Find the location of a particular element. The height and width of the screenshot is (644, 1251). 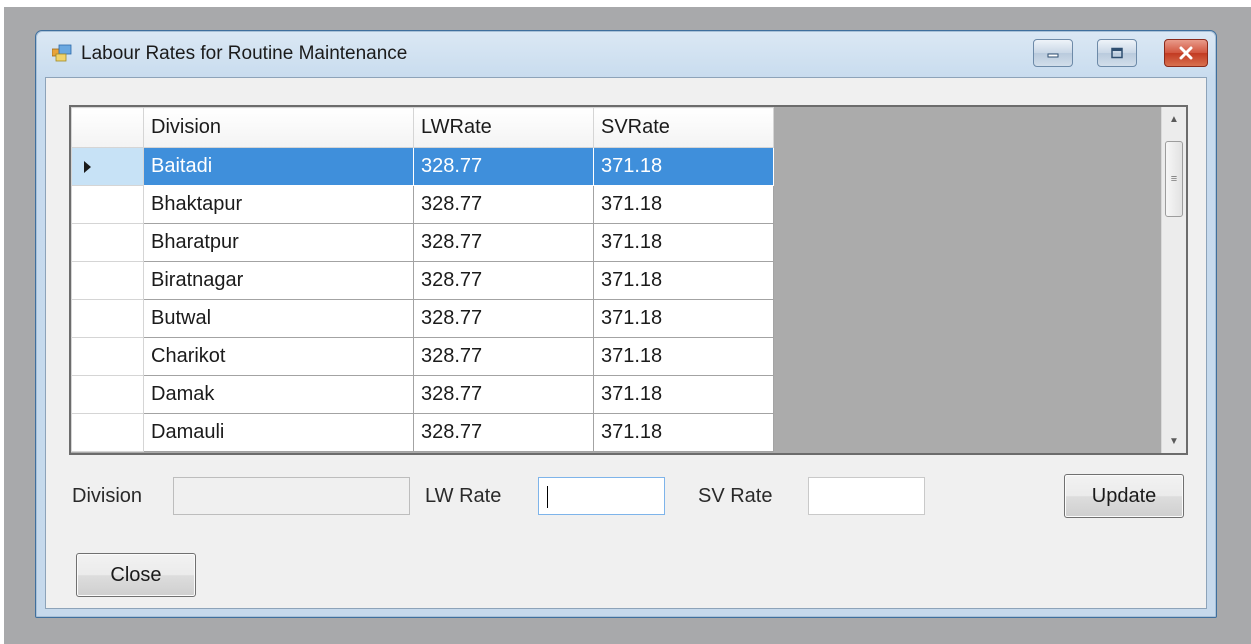

table-row: Damak 328.77 371.18 is located at coordinates (422, 394).